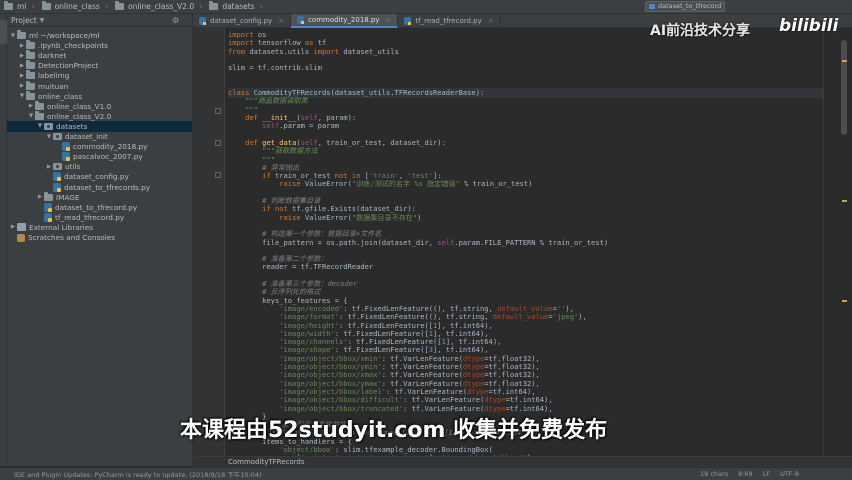 The image size is (852, 480). I want to click on breadcrumb-online-class-v2: online_class_V2.0 ›, so click(158, 7).